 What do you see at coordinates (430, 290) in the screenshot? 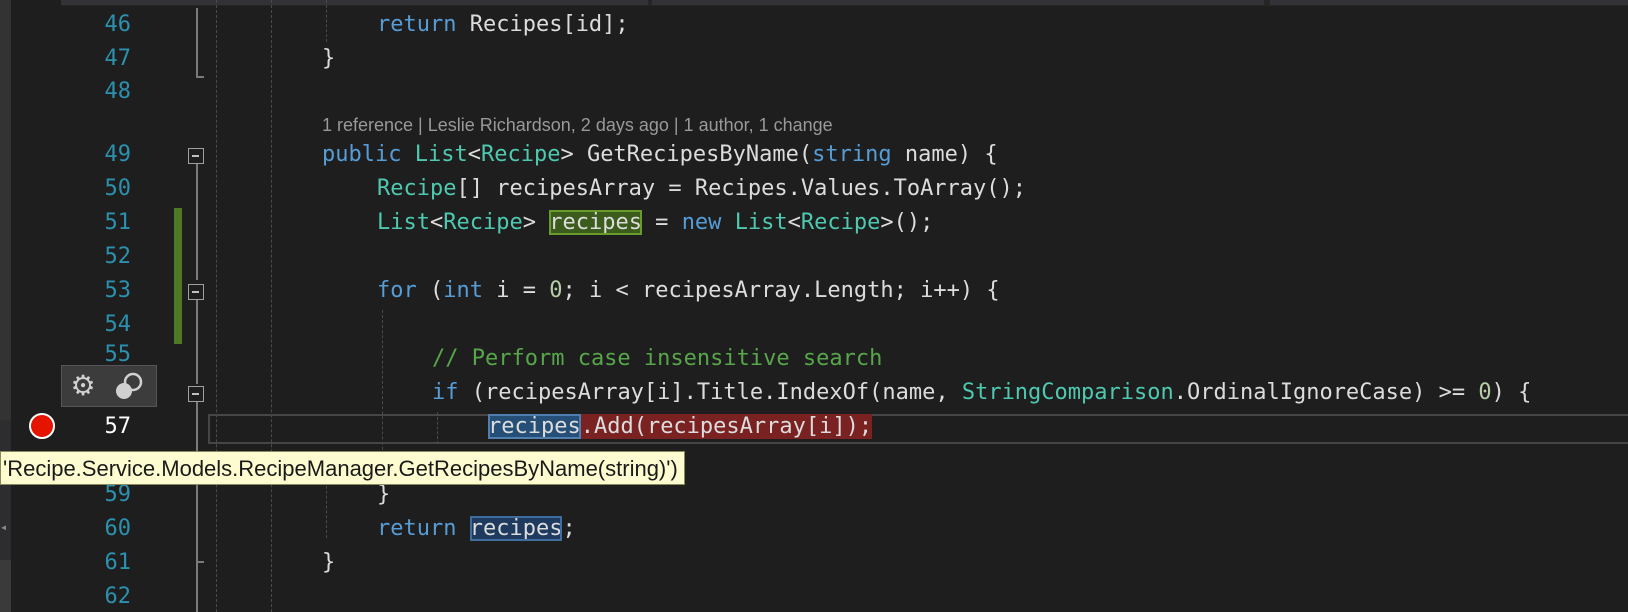
I see `code-token: (` at bounding box center [430, 290].